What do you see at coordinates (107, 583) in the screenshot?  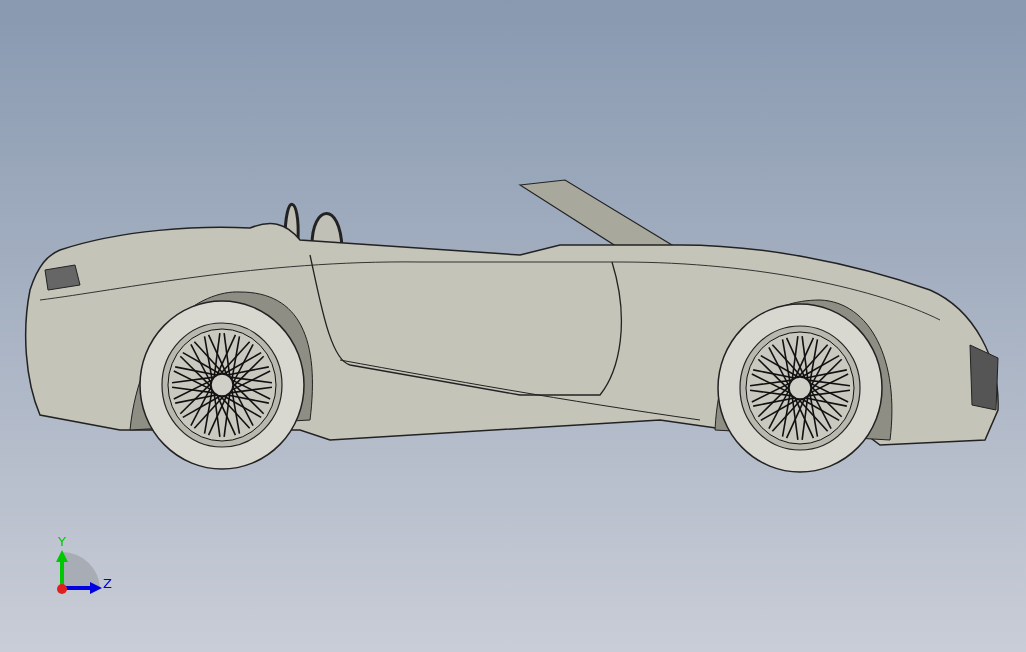 I see `axis-label: Z` at bounding box center [107, 583].